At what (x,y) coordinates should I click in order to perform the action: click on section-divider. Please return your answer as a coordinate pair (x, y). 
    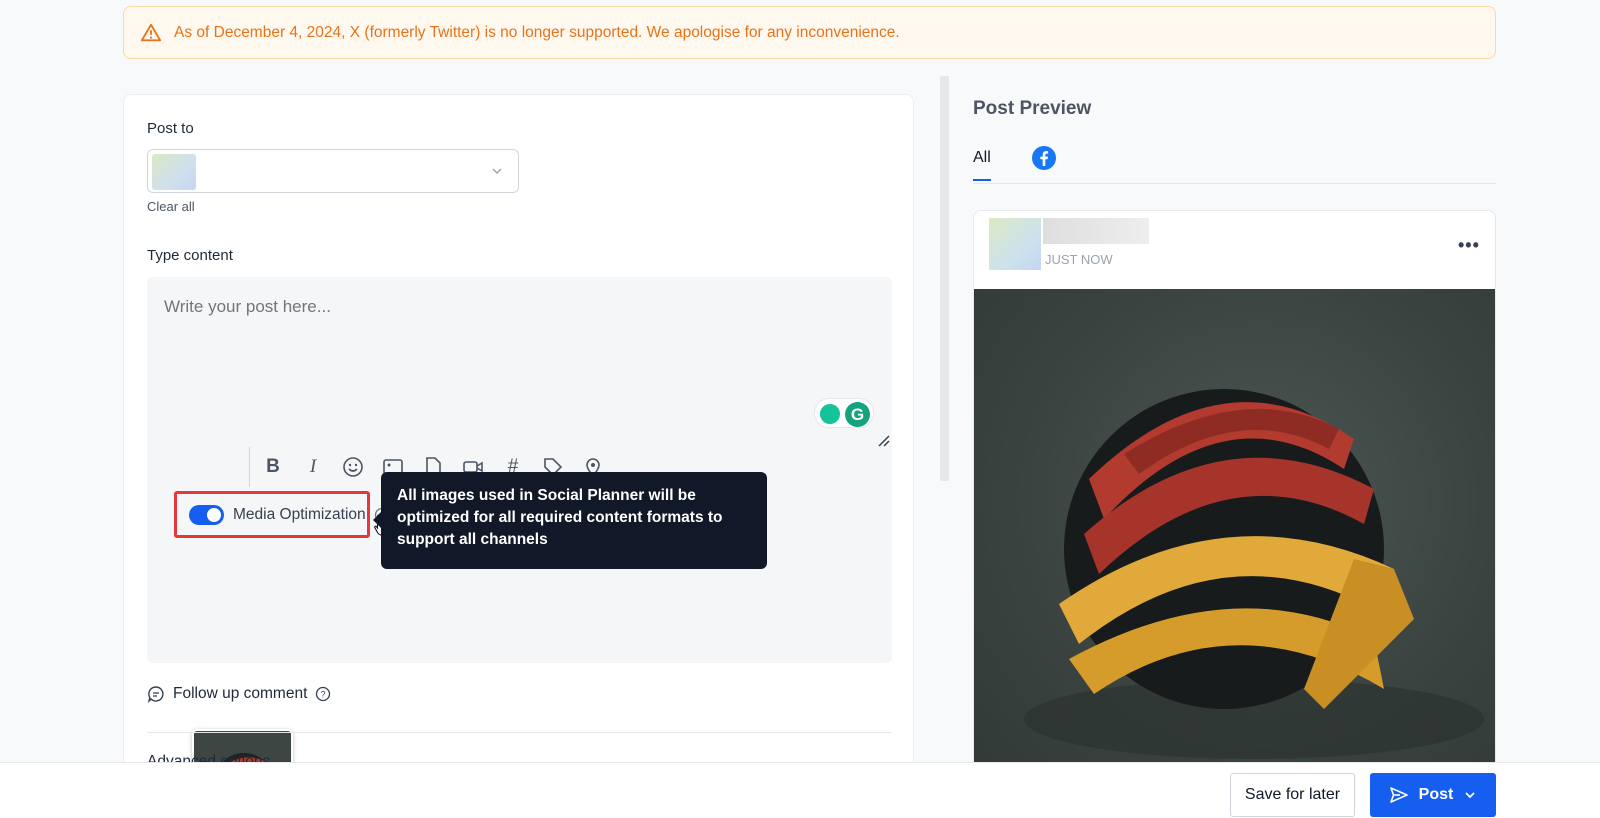
    Looking at the image, I should click on (519, 732).